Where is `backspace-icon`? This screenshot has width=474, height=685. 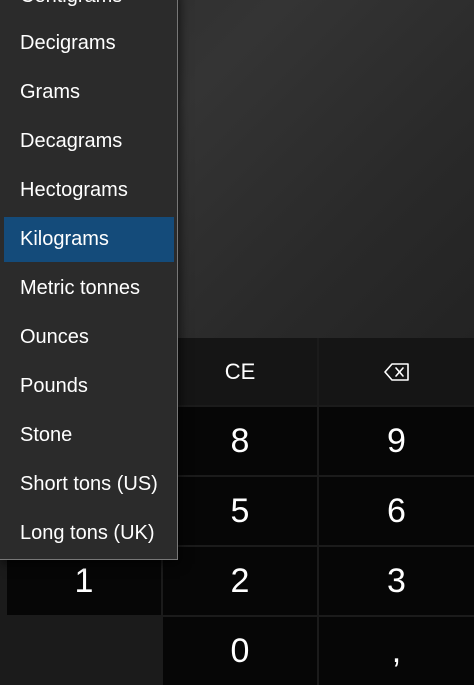 backspace-icon is located at coordinates (396, 371).